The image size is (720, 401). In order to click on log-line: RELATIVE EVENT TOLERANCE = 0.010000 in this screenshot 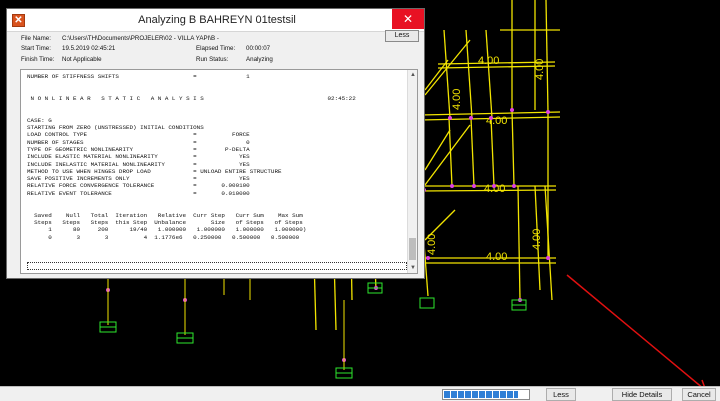, I will do `click(138, 193)`.